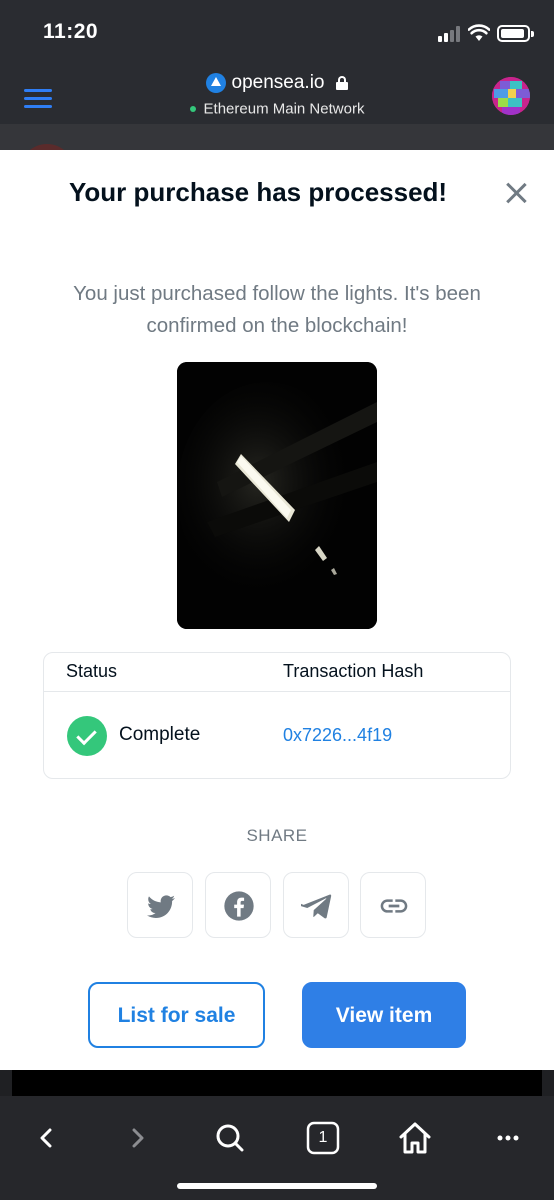 The width and height of the screenshot is (554, 1200). I want to click on facebook-icon, so click(239, 906).